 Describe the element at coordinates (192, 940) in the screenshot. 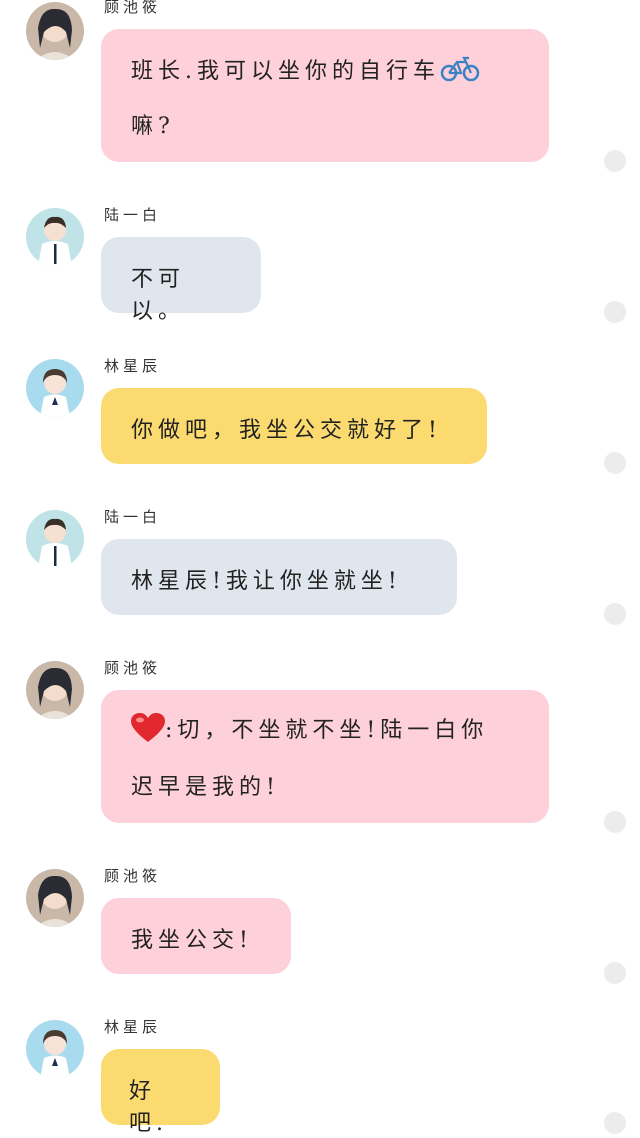

I see `message-text: 我坐公交!` at that location.